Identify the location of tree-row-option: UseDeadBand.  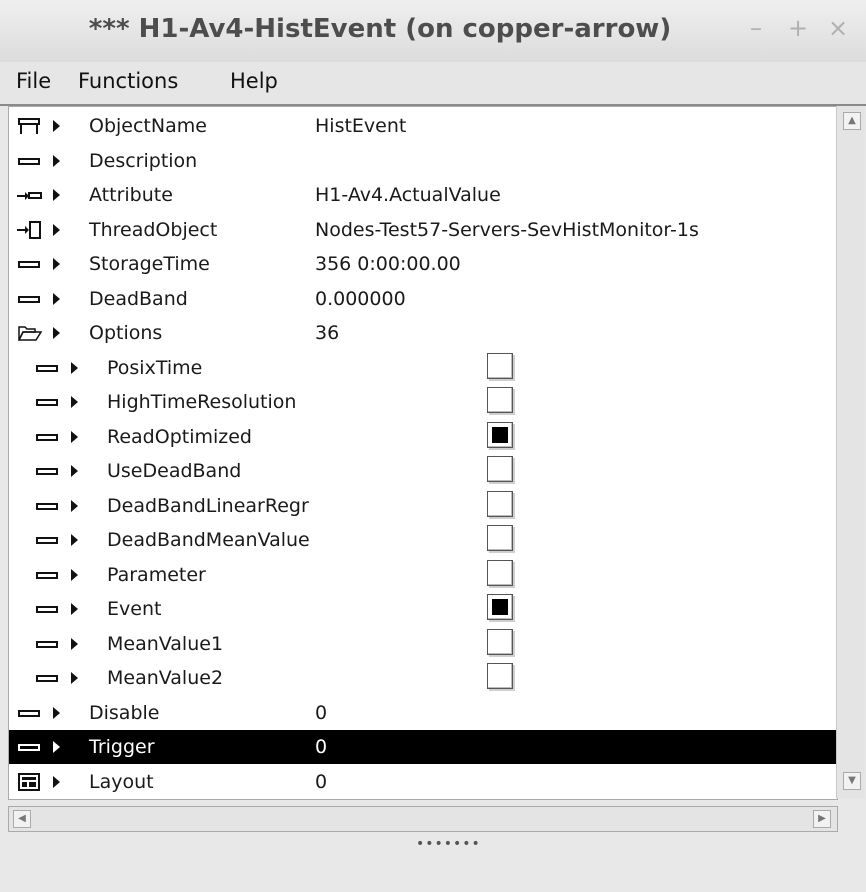
(423, 471).